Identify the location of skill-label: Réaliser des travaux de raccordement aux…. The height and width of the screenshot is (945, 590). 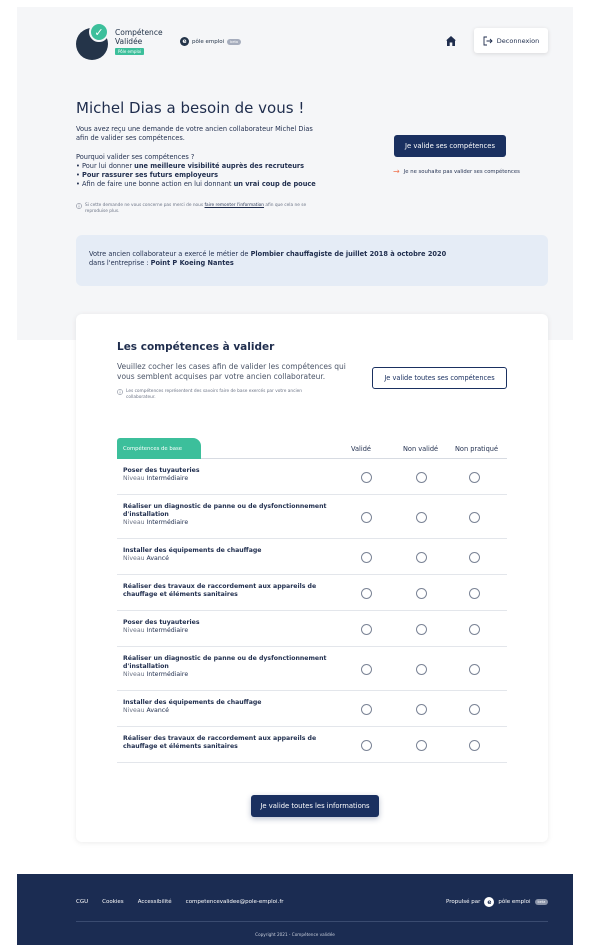
(233, 743).